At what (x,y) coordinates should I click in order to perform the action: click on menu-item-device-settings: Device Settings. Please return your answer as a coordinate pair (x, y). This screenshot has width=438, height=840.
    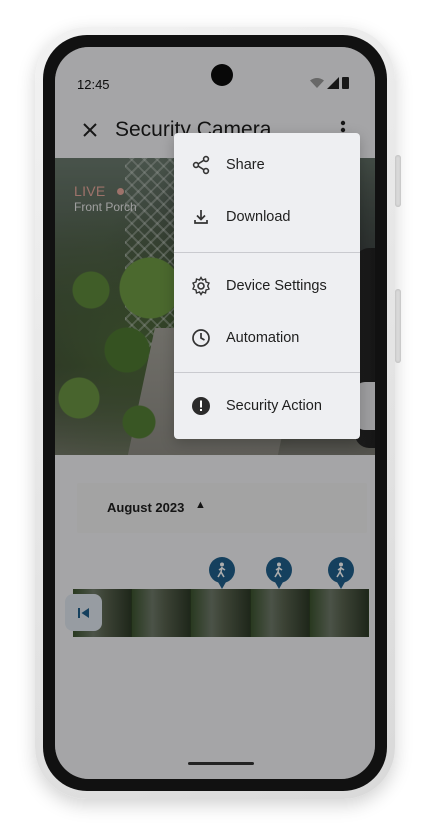
    Looking at the image, I should click on (267, 286).